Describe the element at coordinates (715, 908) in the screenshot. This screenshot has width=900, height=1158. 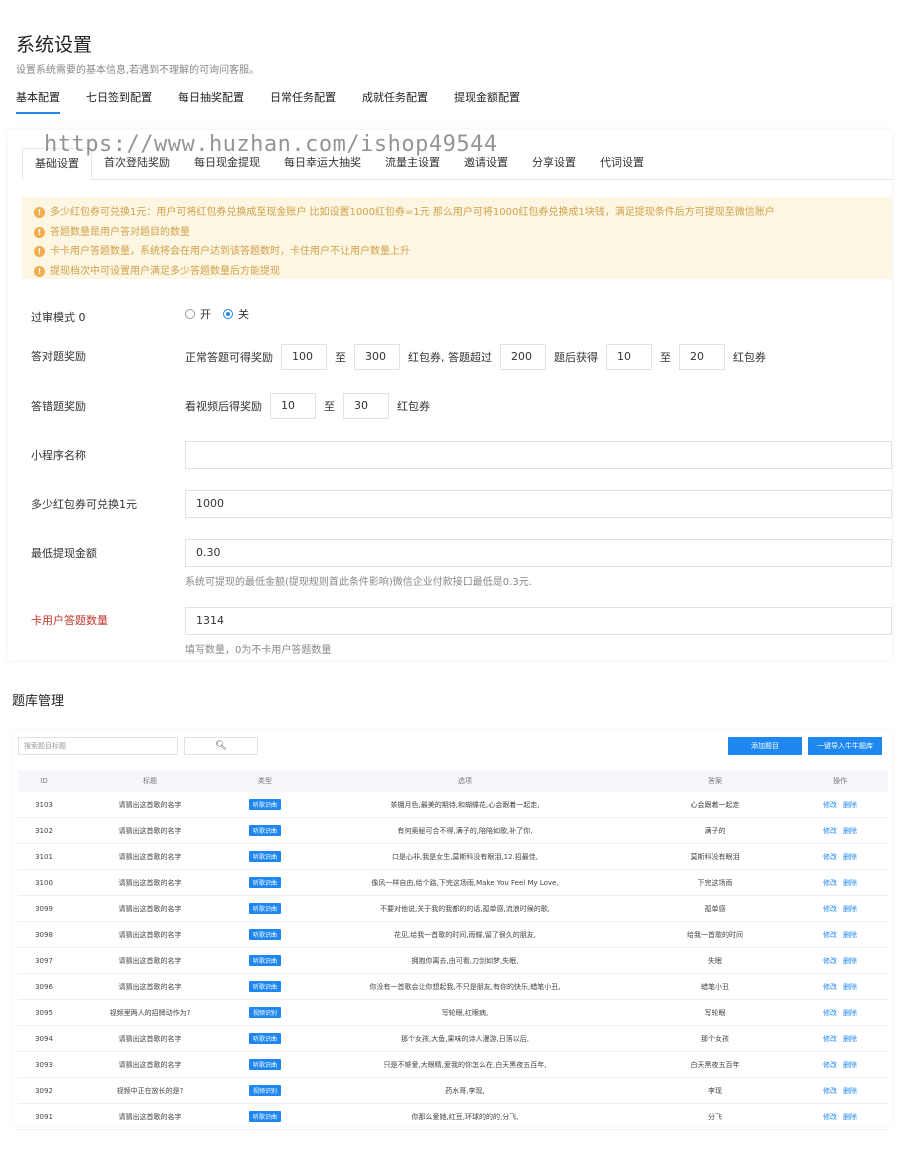
I see `row-answer: 孤单感` at that location.